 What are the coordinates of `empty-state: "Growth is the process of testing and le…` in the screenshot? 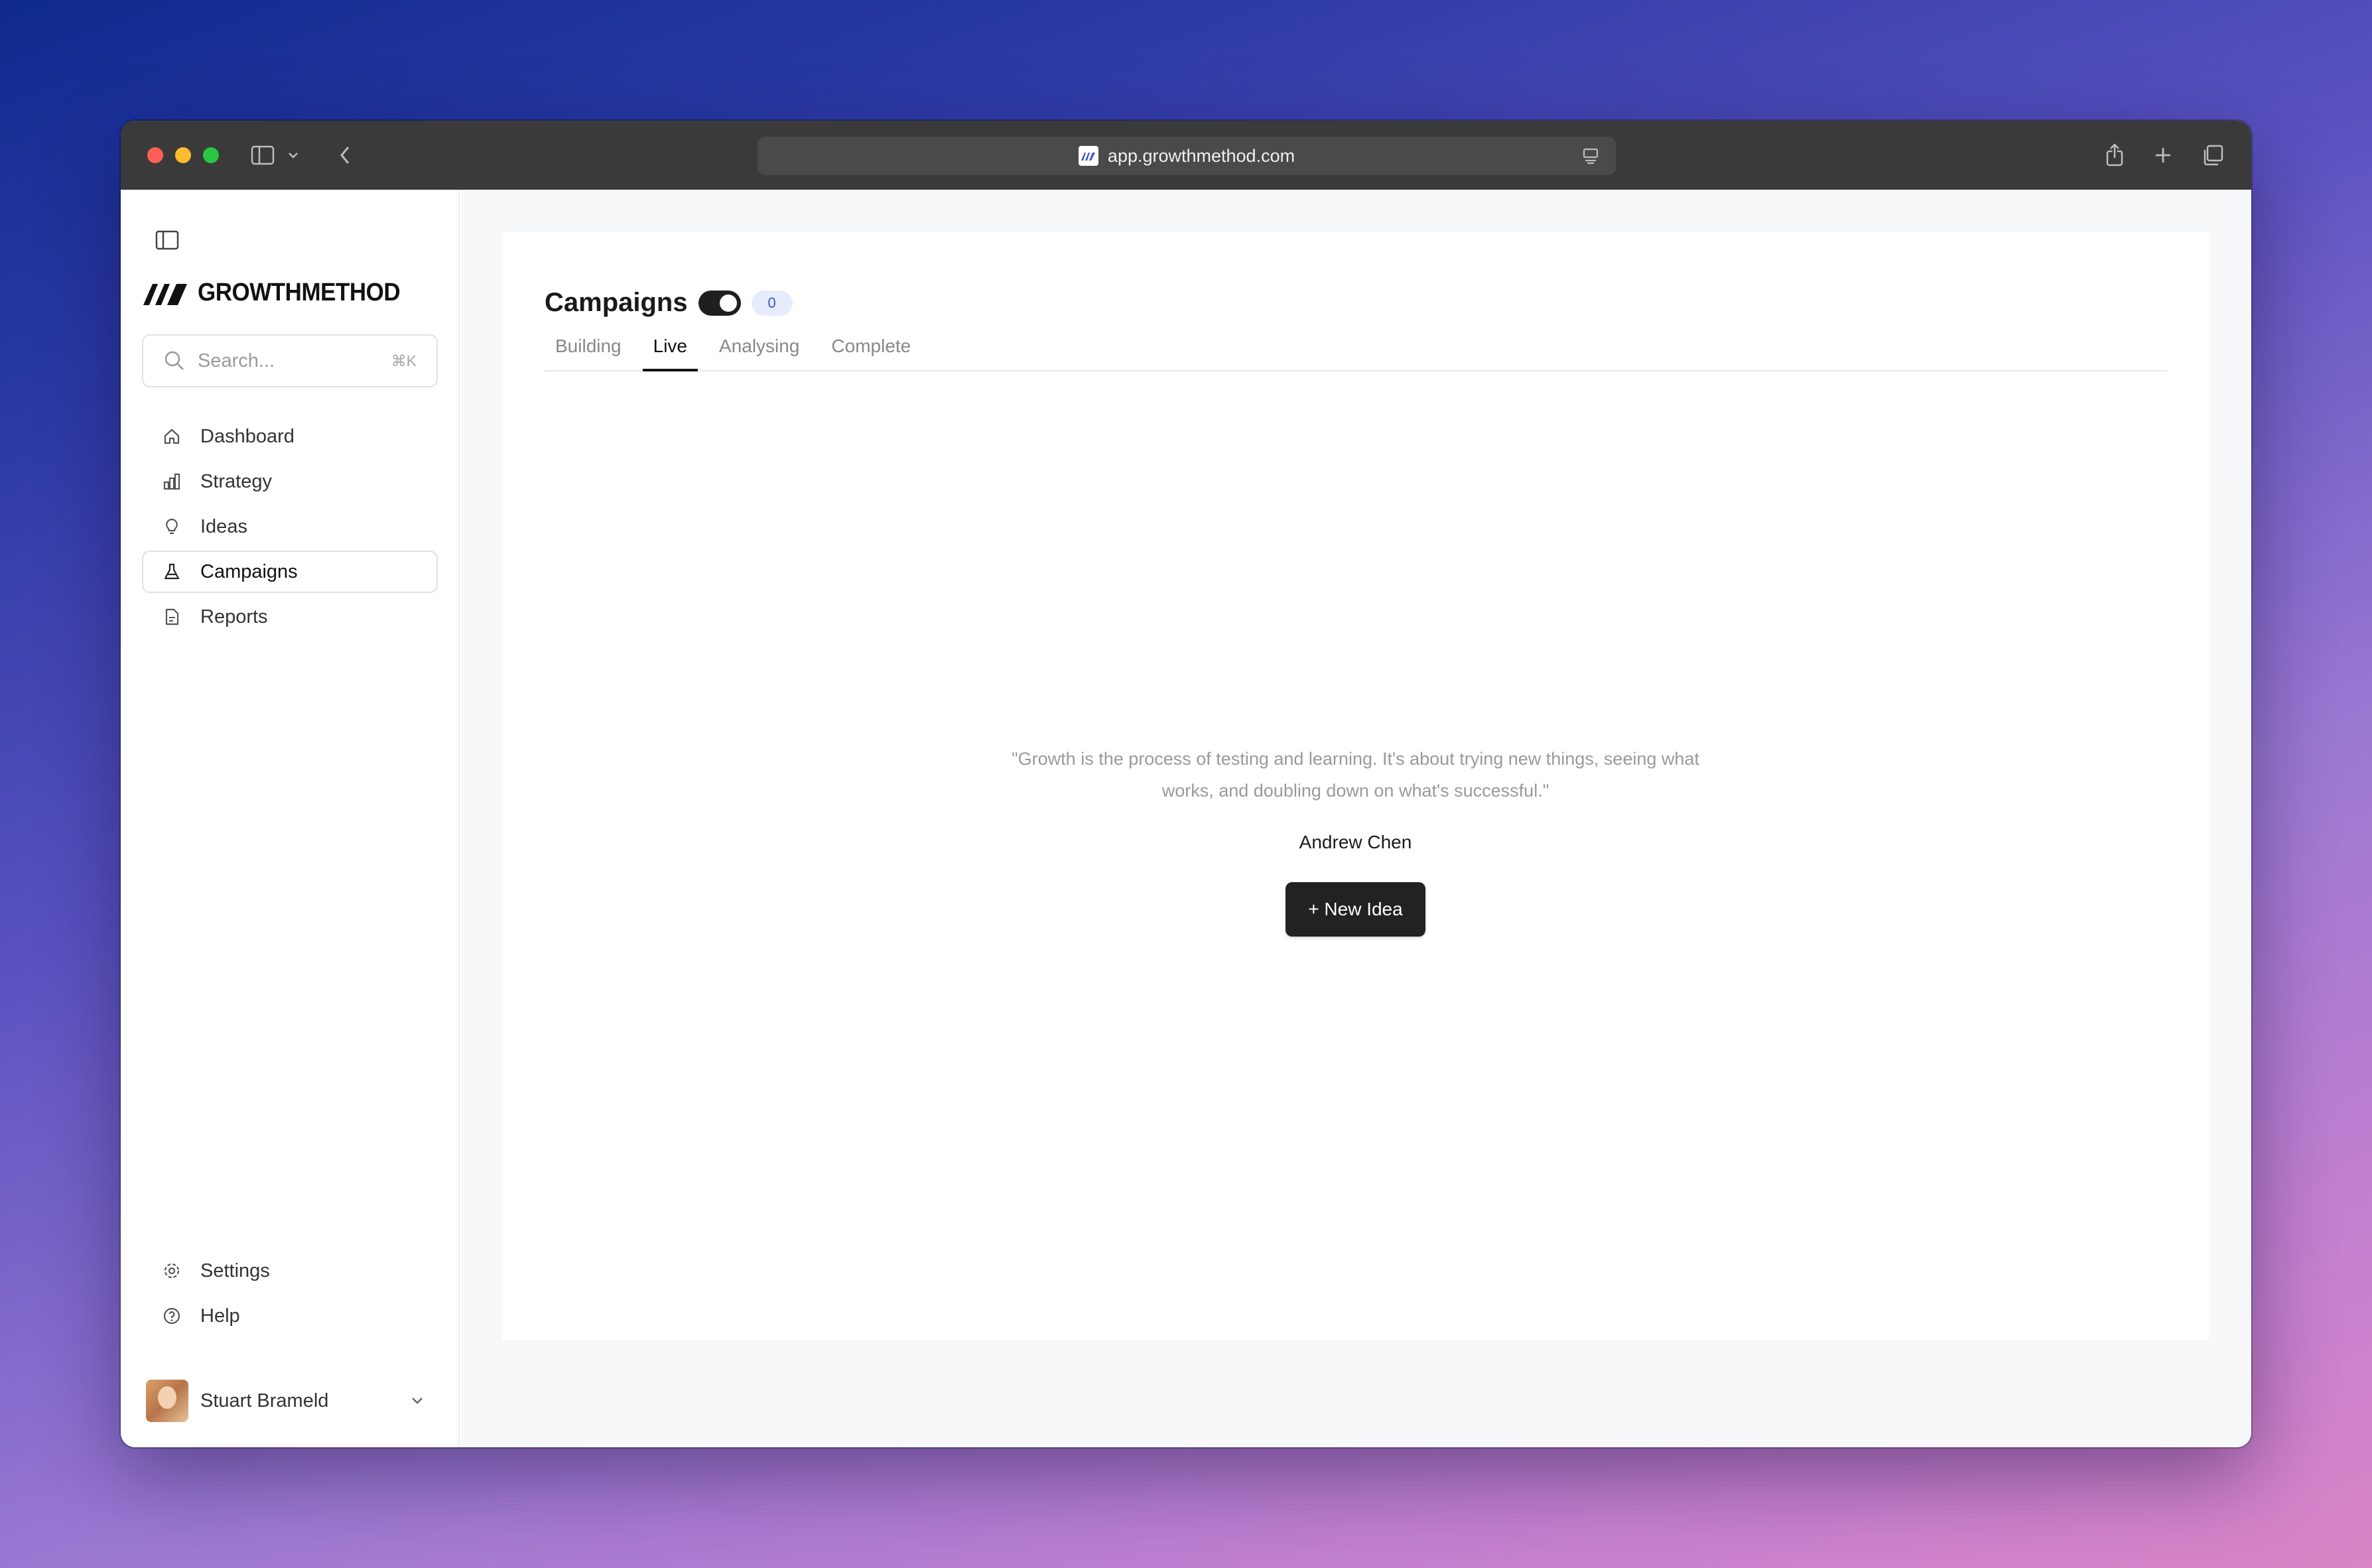 It's located at (1355, 840).